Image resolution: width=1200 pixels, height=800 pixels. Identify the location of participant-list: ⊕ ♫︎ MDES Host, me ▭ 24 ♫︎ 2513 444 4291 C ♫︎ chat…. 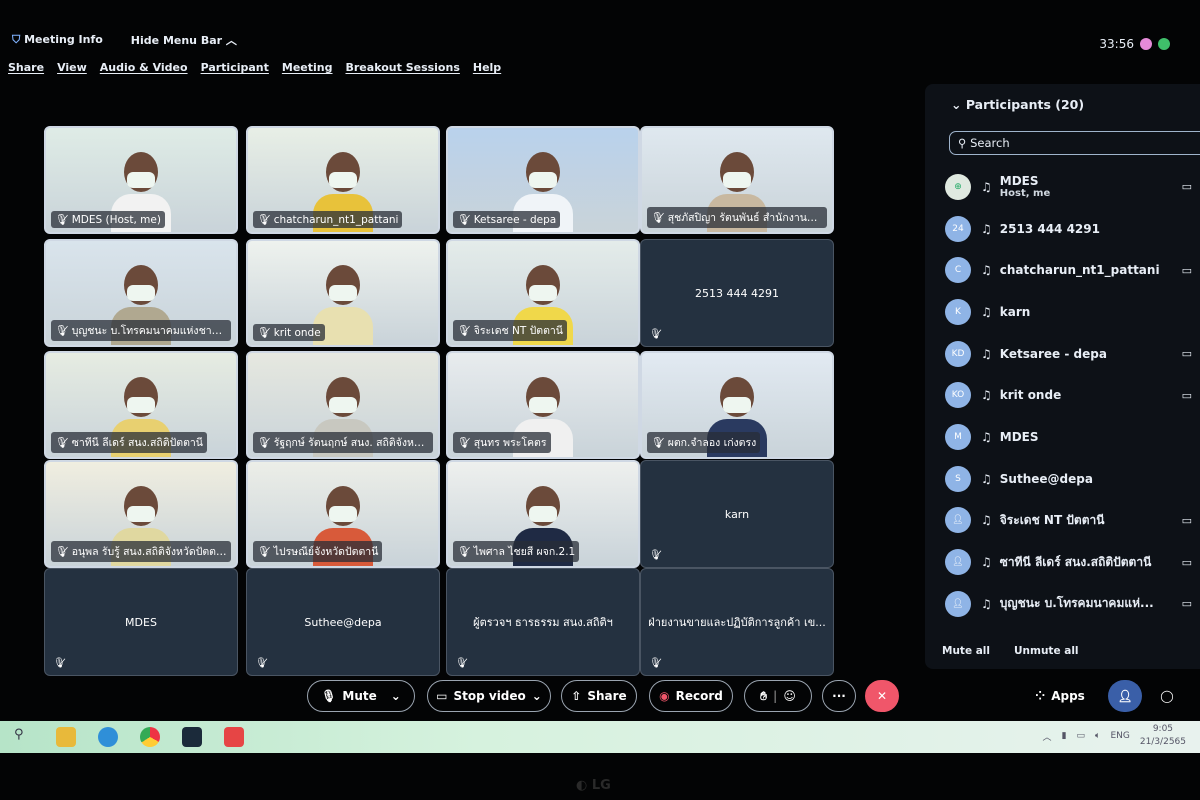
(1072, 401).